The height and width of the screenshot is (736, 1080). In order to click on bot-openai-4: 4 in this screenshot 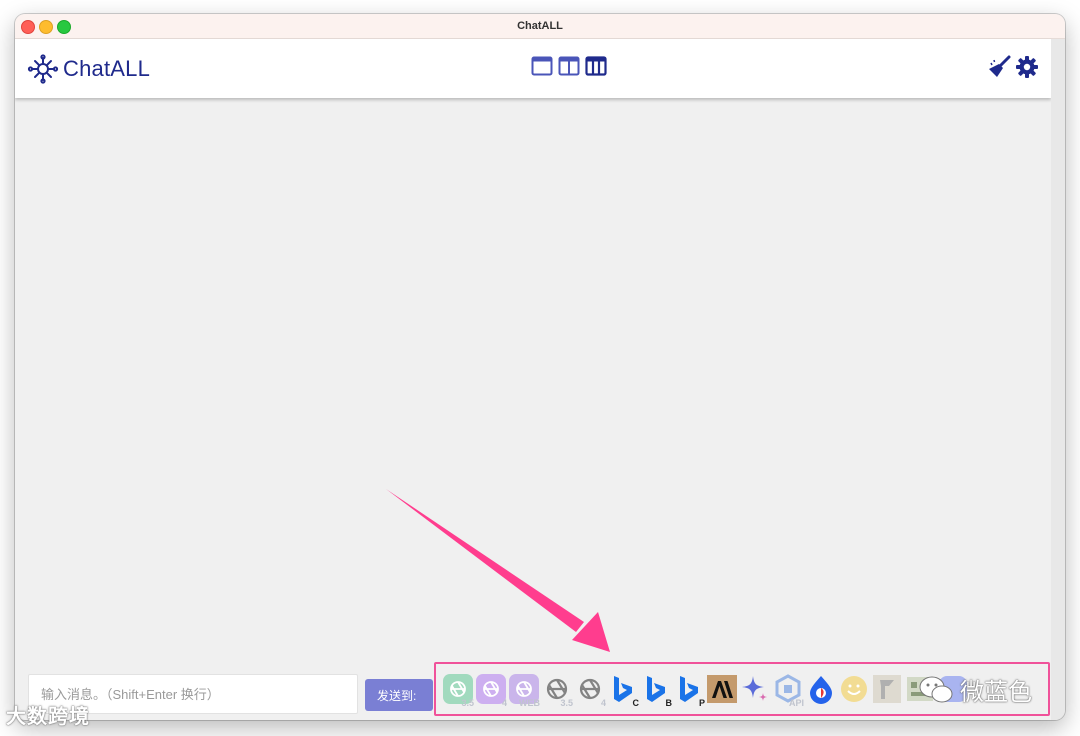, I will do `click(590, 690)`.